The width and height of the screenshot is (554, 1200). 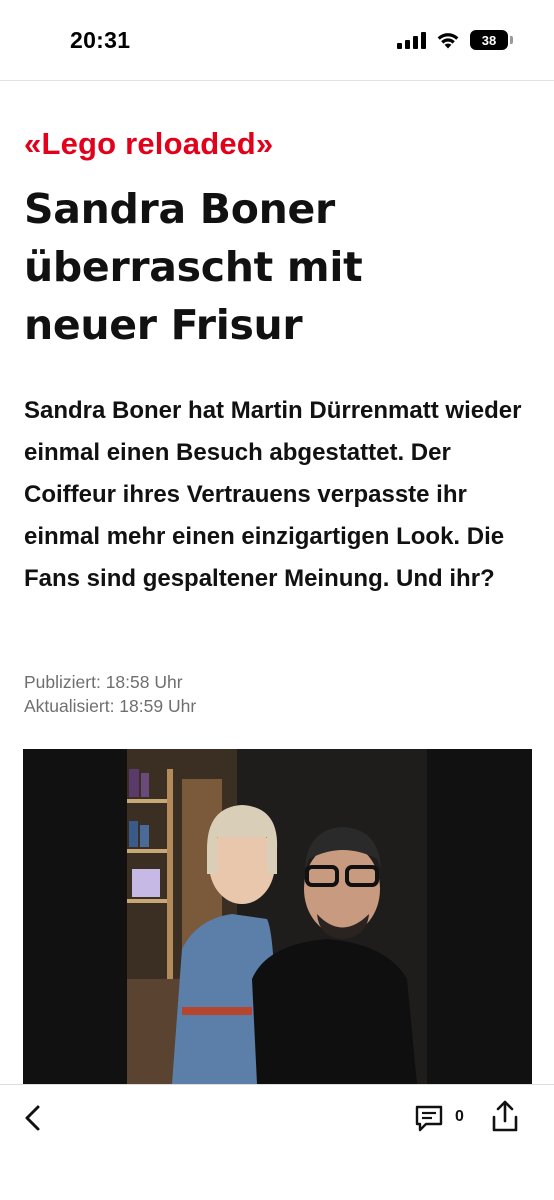 What do you see at coordinates (163, 325) in the screenshot?
I see `headline-line: neuer Frisur` at bounding box center [163, 325].